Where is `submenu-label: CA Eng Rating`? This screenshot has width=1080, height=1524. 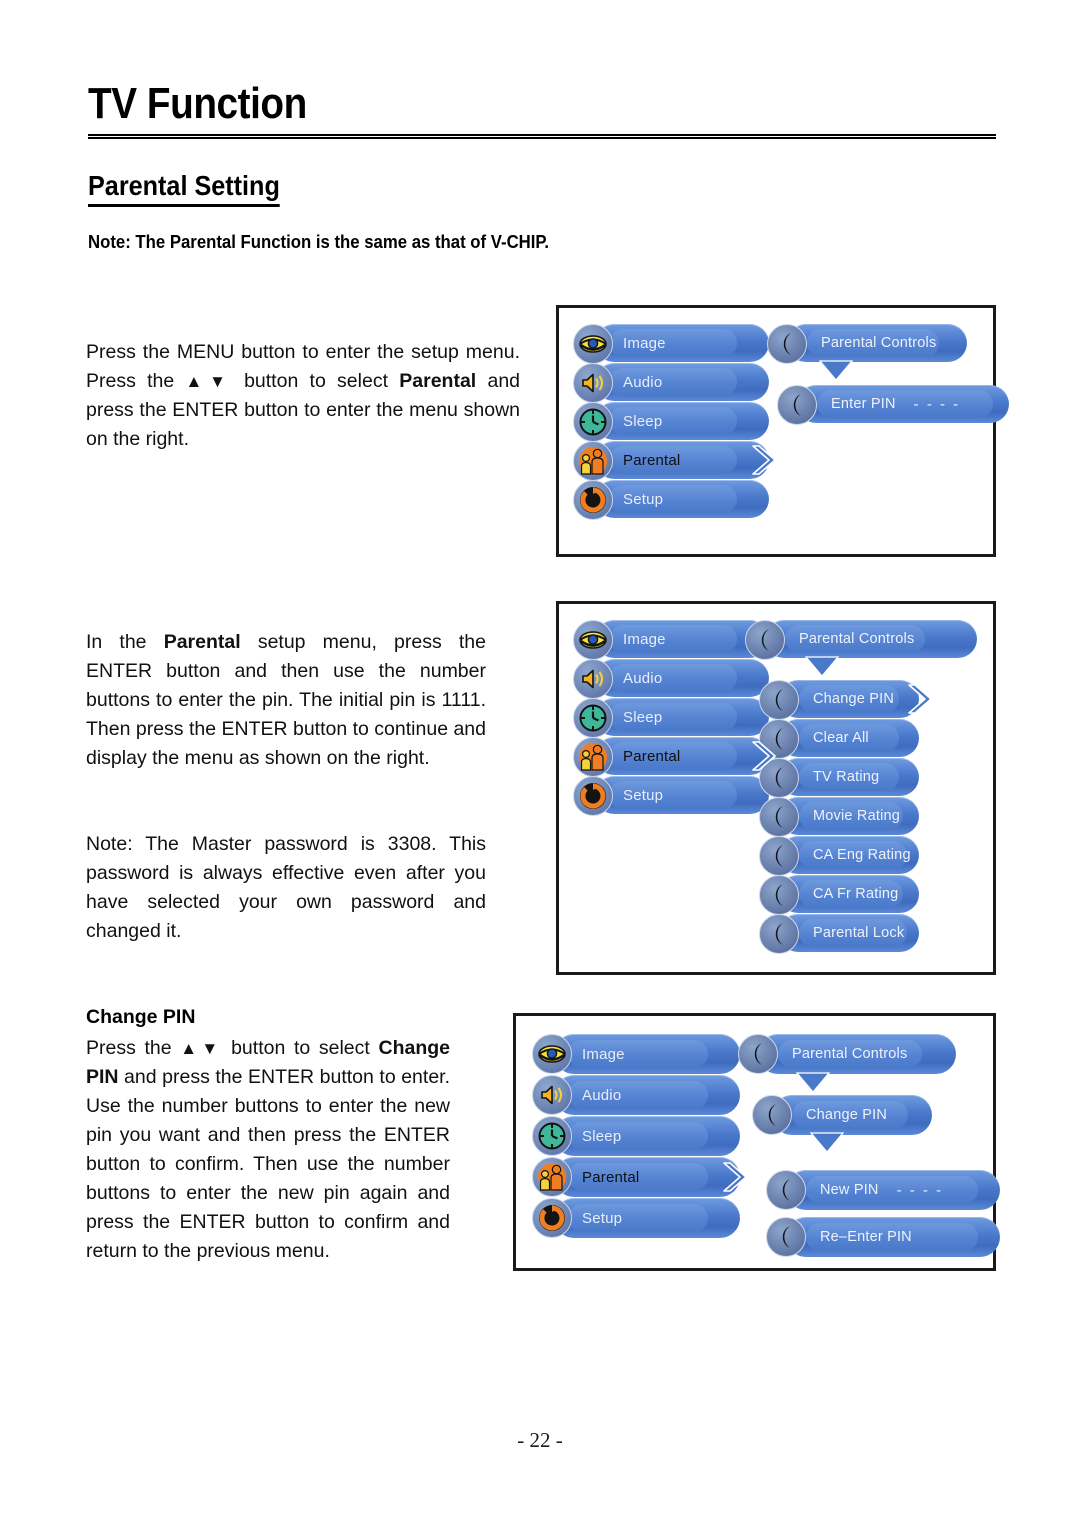 submenu-label: CA Eng Rating is located at coordinates (862, 855).